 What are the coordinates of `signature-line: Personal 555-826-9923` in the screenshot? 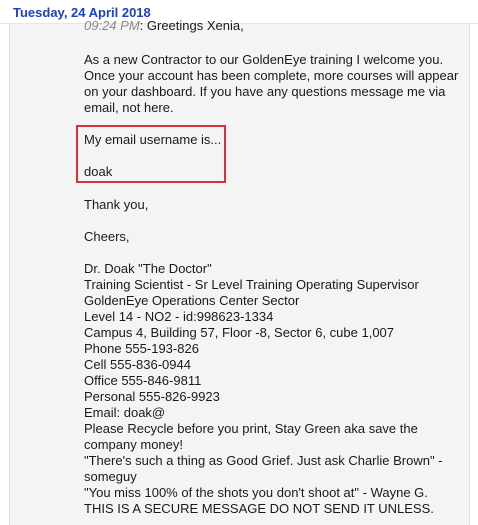 It's located at (152, 396).